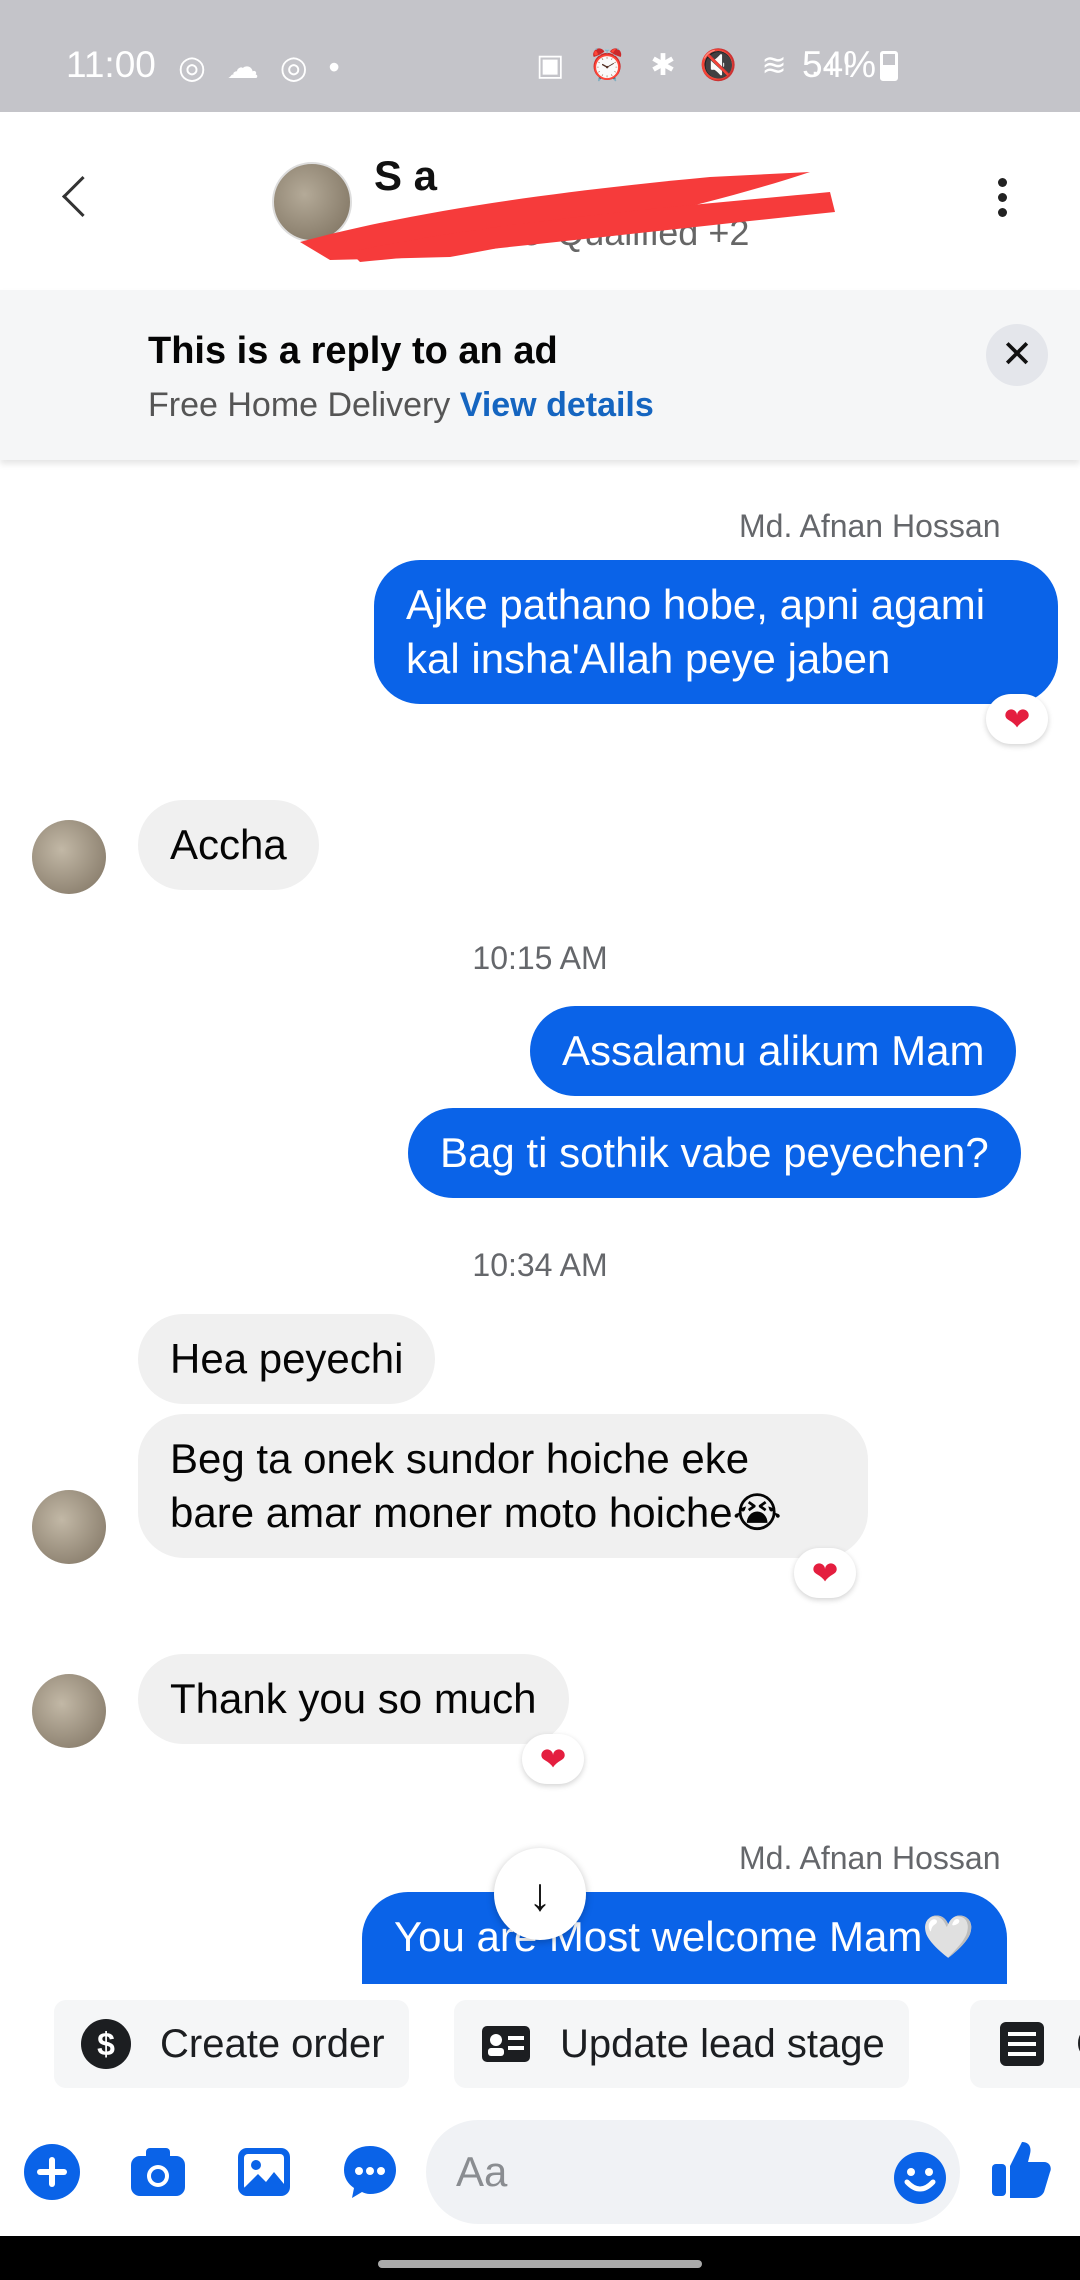 Image resolution: width=1080 pixels, height=2280 pixels. Describe the element at coordinates (111, 64) in the screenshot. I see `status-time: 11:00` at that location.